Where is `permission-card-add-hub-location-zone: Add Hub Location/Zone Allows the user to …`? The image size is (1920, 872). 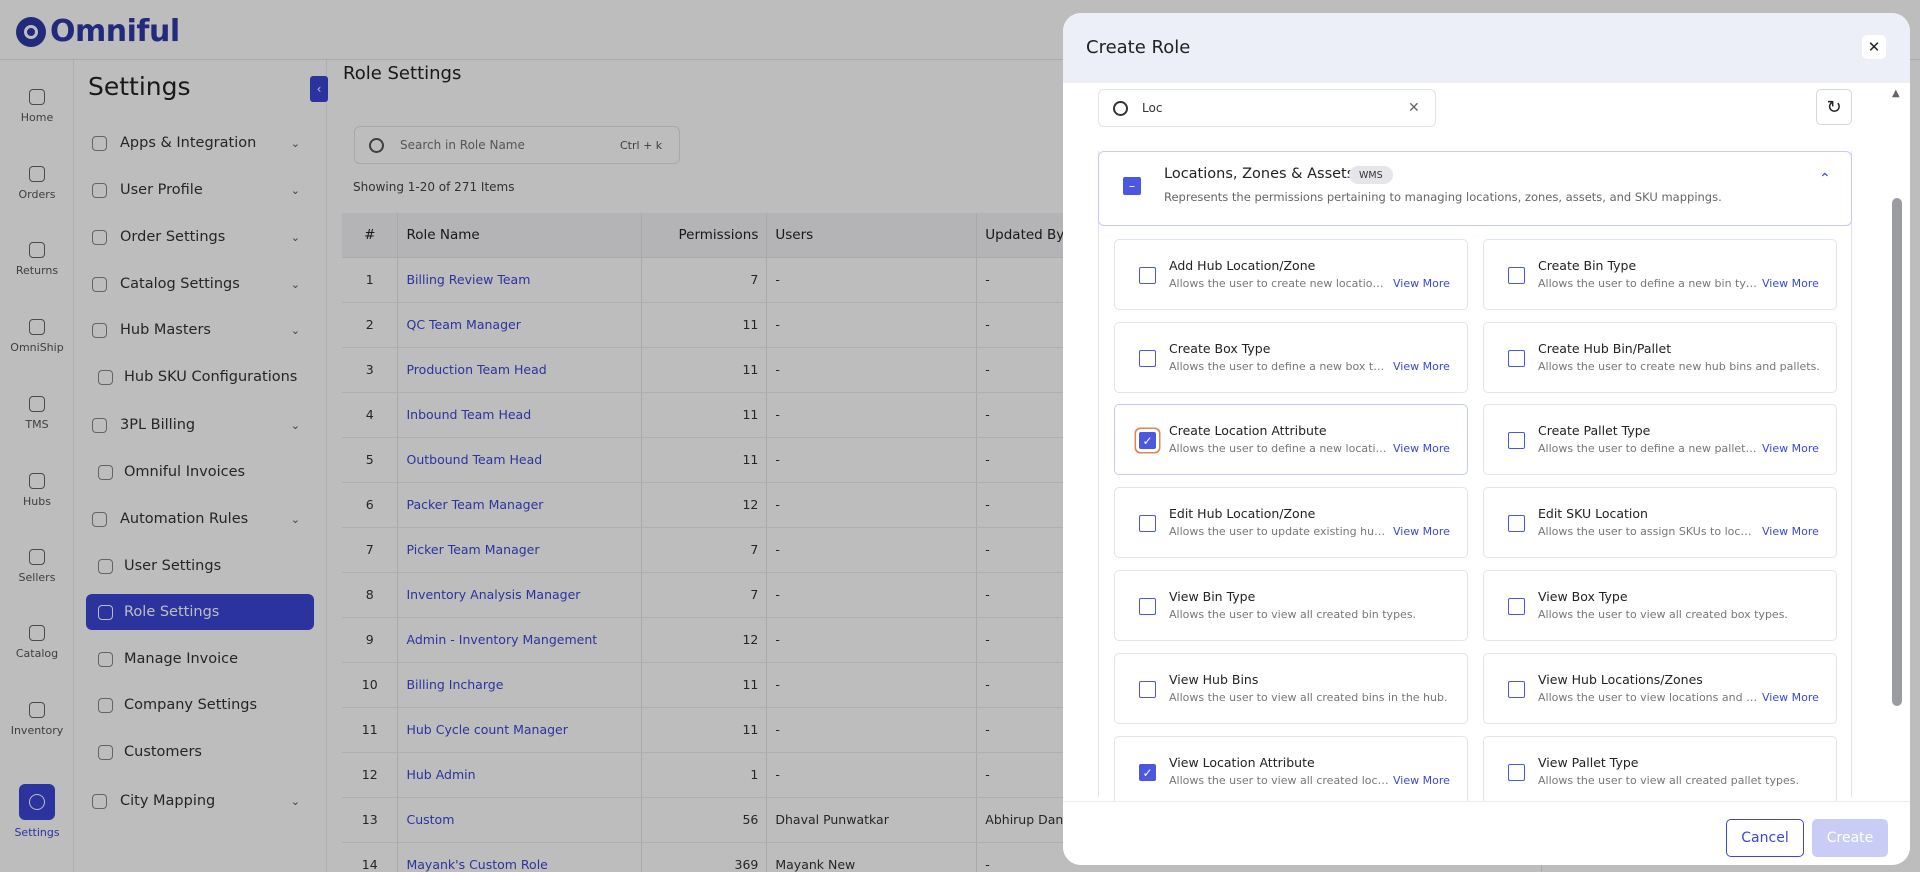 permission-card-add-hub-location-zone: Add Hub Location/Zone Allows the user to … is located at coordinates (1291, 274).